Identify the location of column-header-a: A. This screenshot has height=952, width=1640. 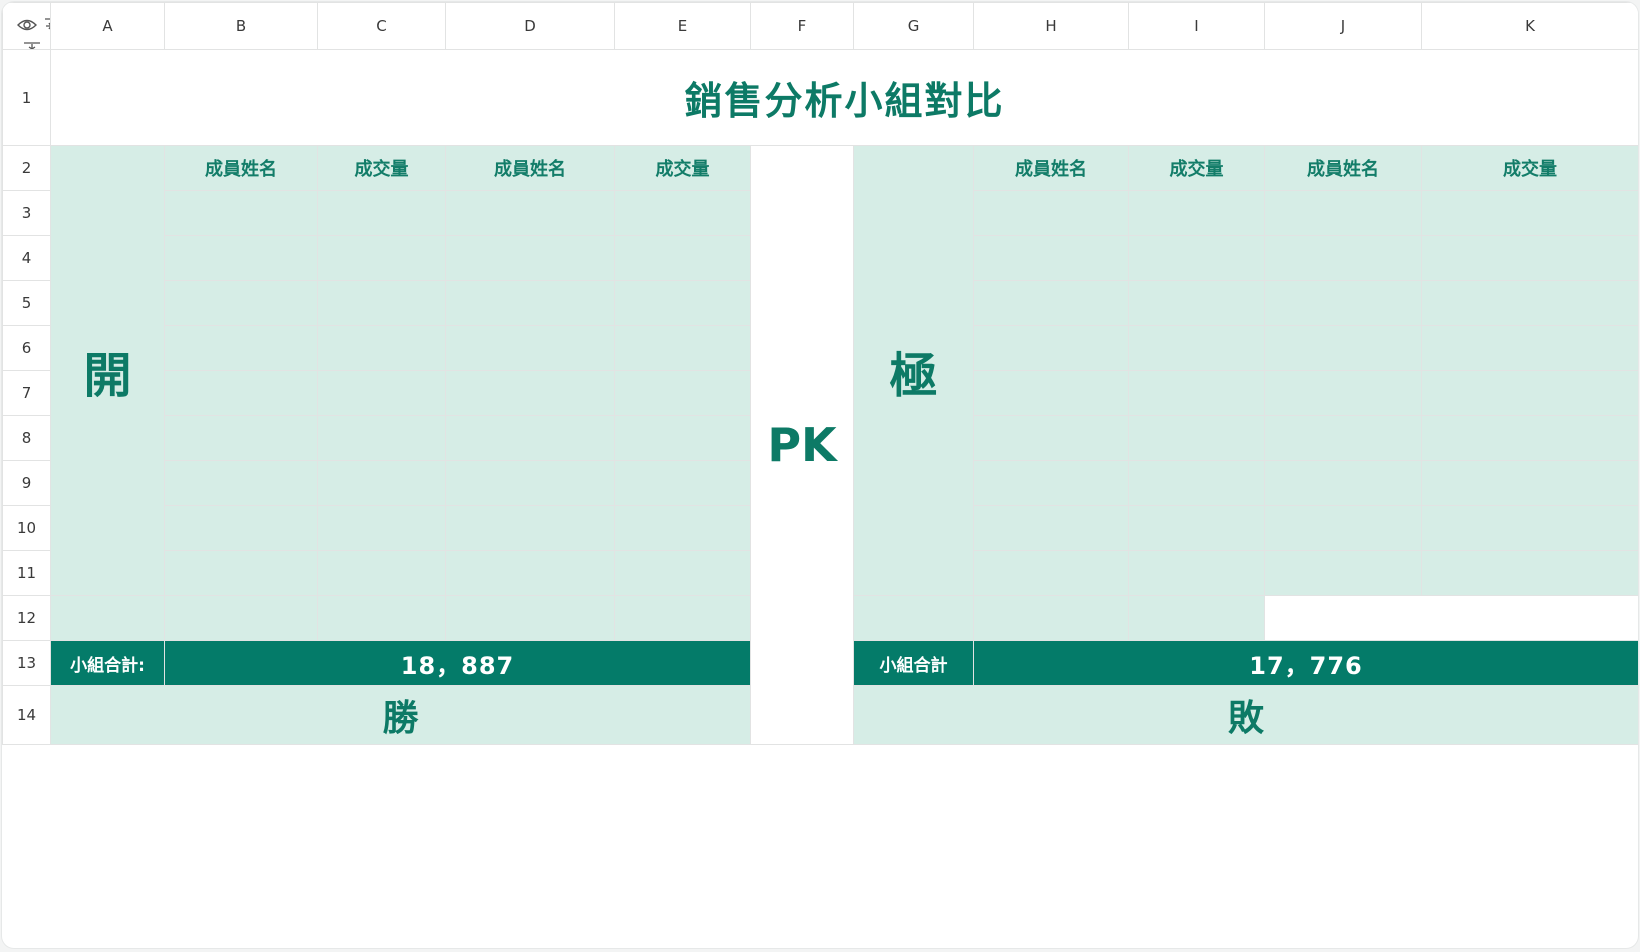
(107, 26).